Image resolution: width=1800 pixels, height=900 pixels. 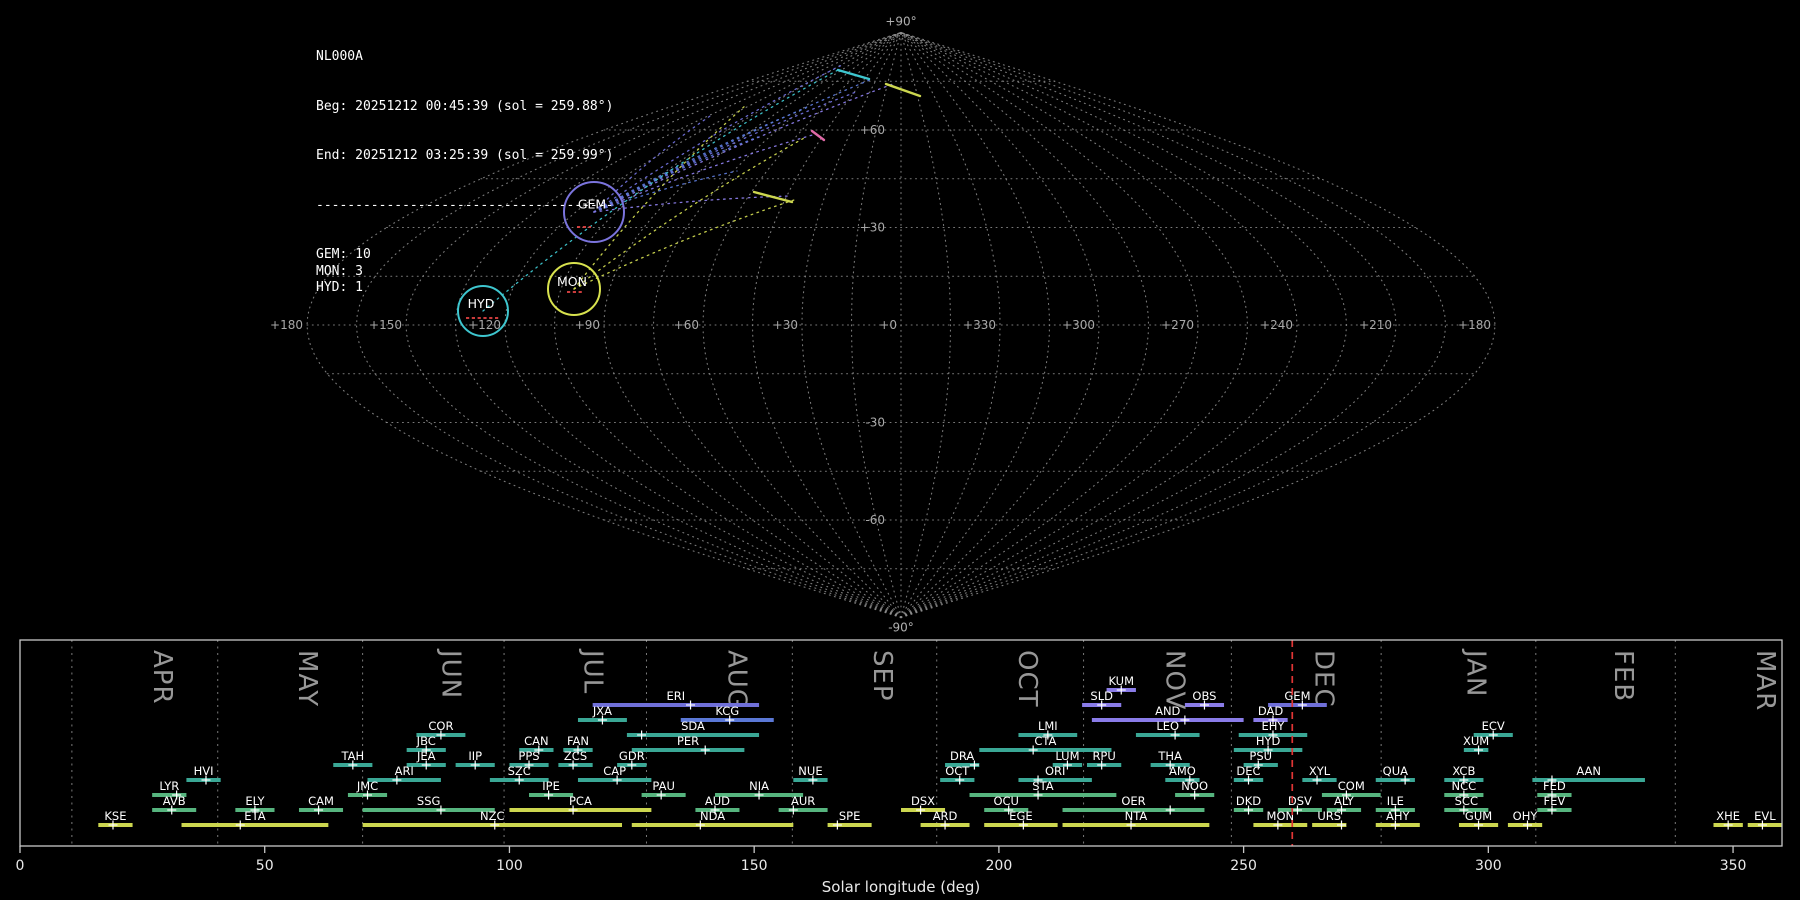 I want to click on x-tick-label: 150, so click(x=754, y=866).